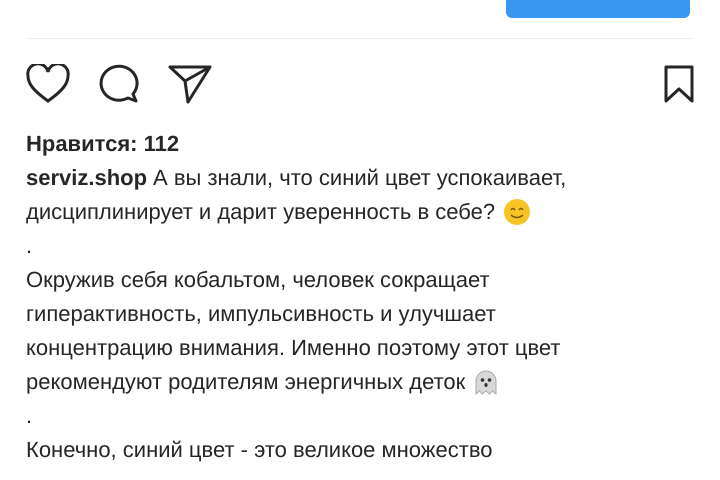 This screenshot has height=480, width=720. What do you see at coordinates (293, 348) in the screenshot?
I see `caption-text: концентрацию внимания. Именно поэтому этот цвет` at bounding box center [293, 348].